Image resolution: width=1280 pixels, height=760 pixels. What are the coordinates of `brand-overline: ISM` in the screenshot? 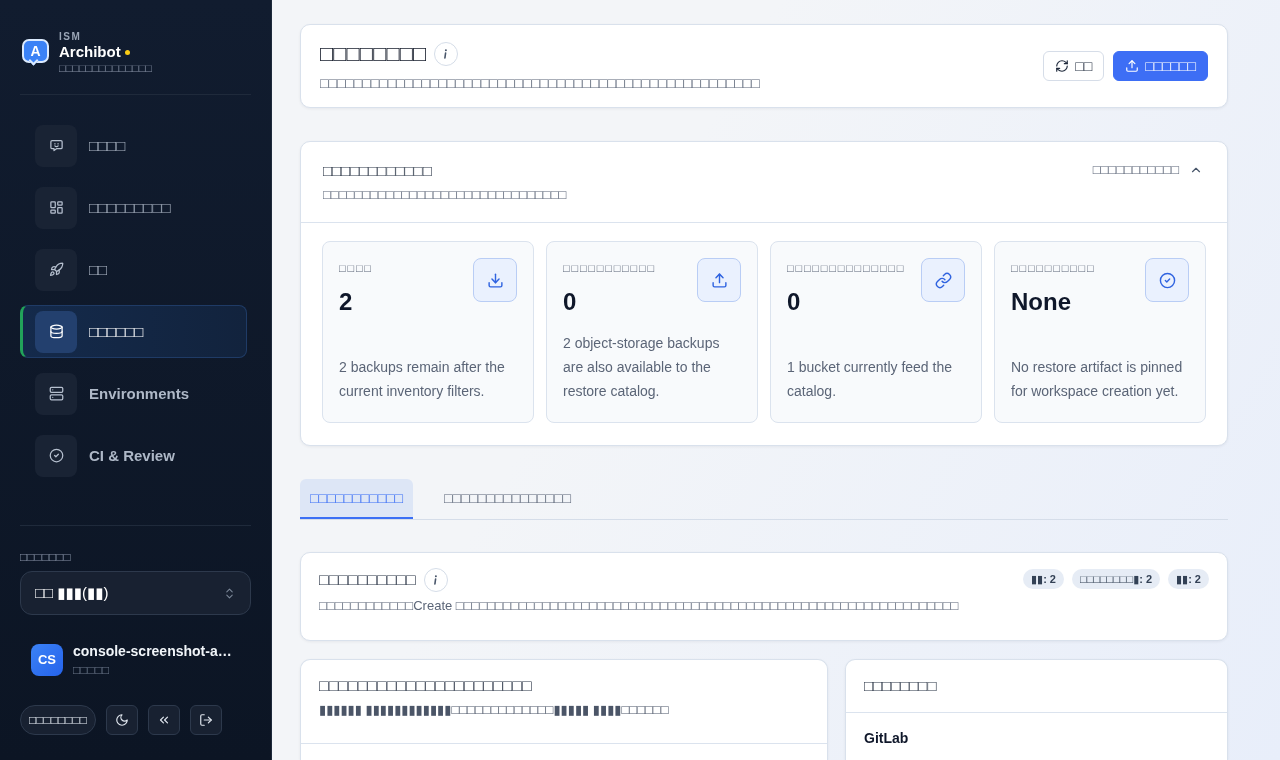 It's located at (71, 37).